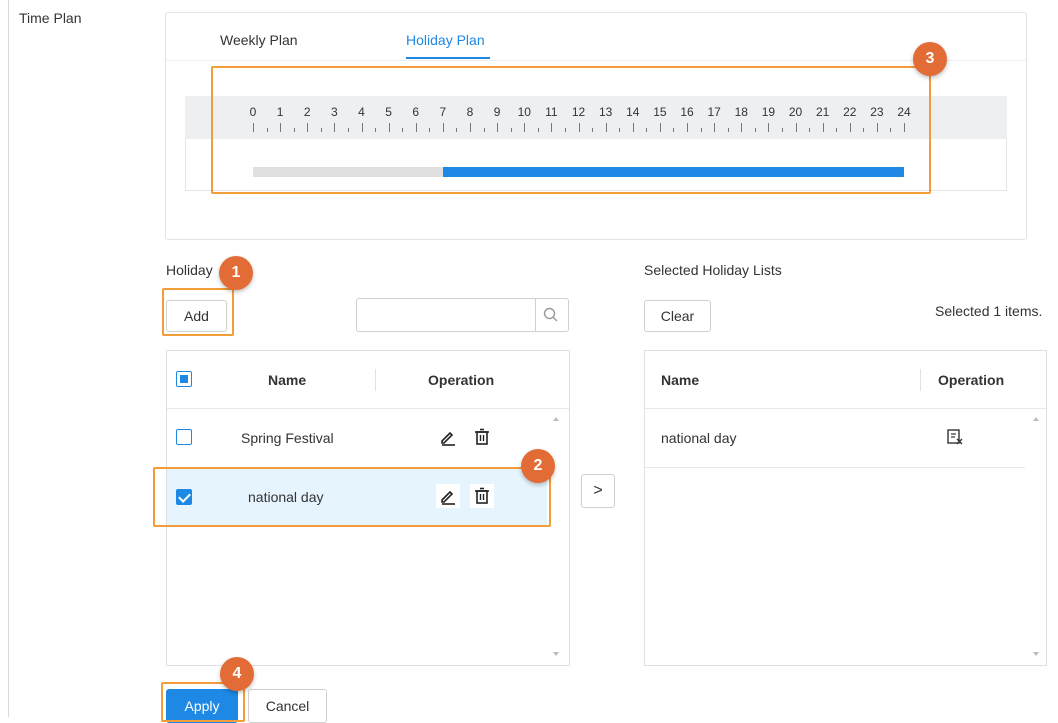  I want to click on move-to-selected-button: >, so click(598, 491).